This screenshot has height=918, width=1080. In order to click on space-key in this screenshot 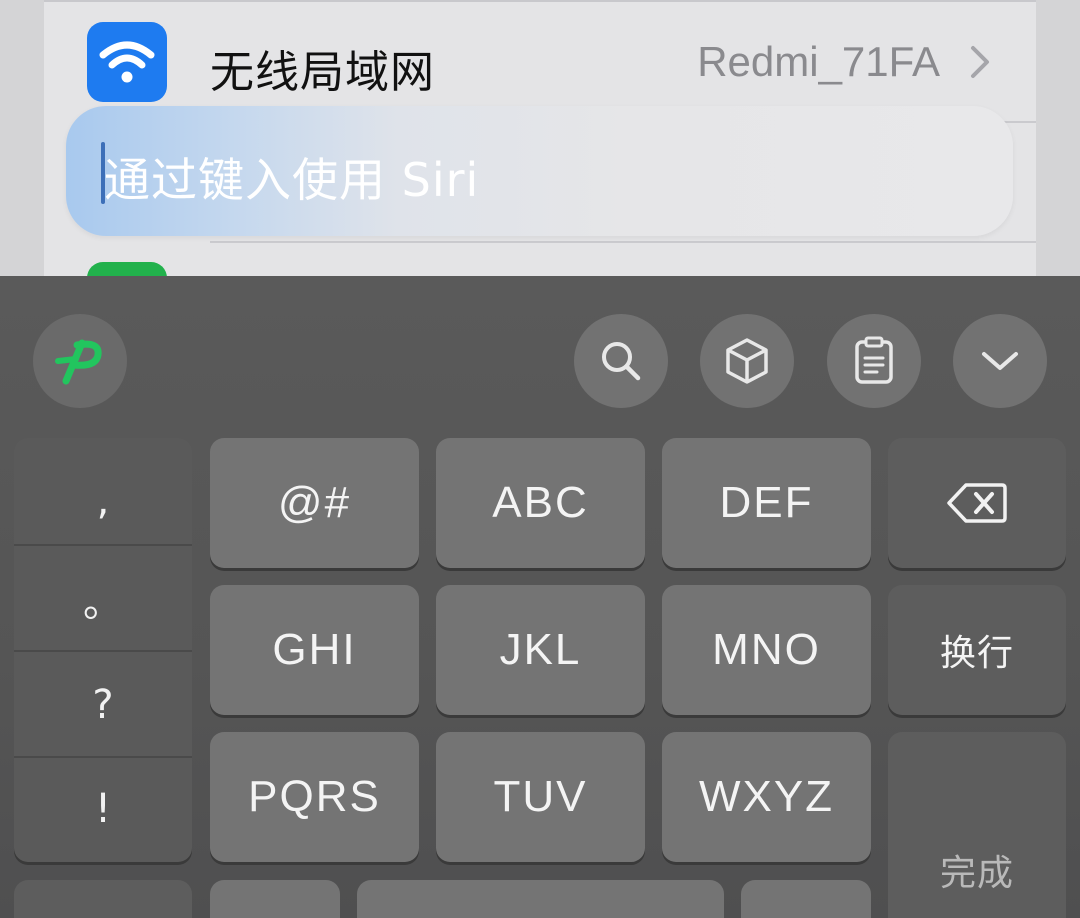, I will do `click(540, 899)`.